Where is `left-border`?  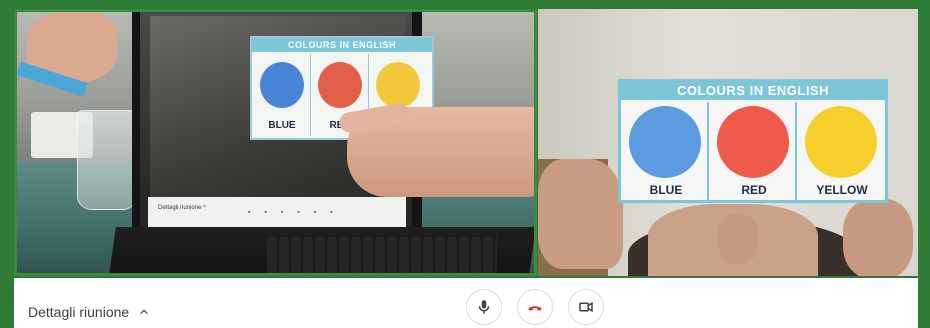
left-border is located at coordinates (7, 164).